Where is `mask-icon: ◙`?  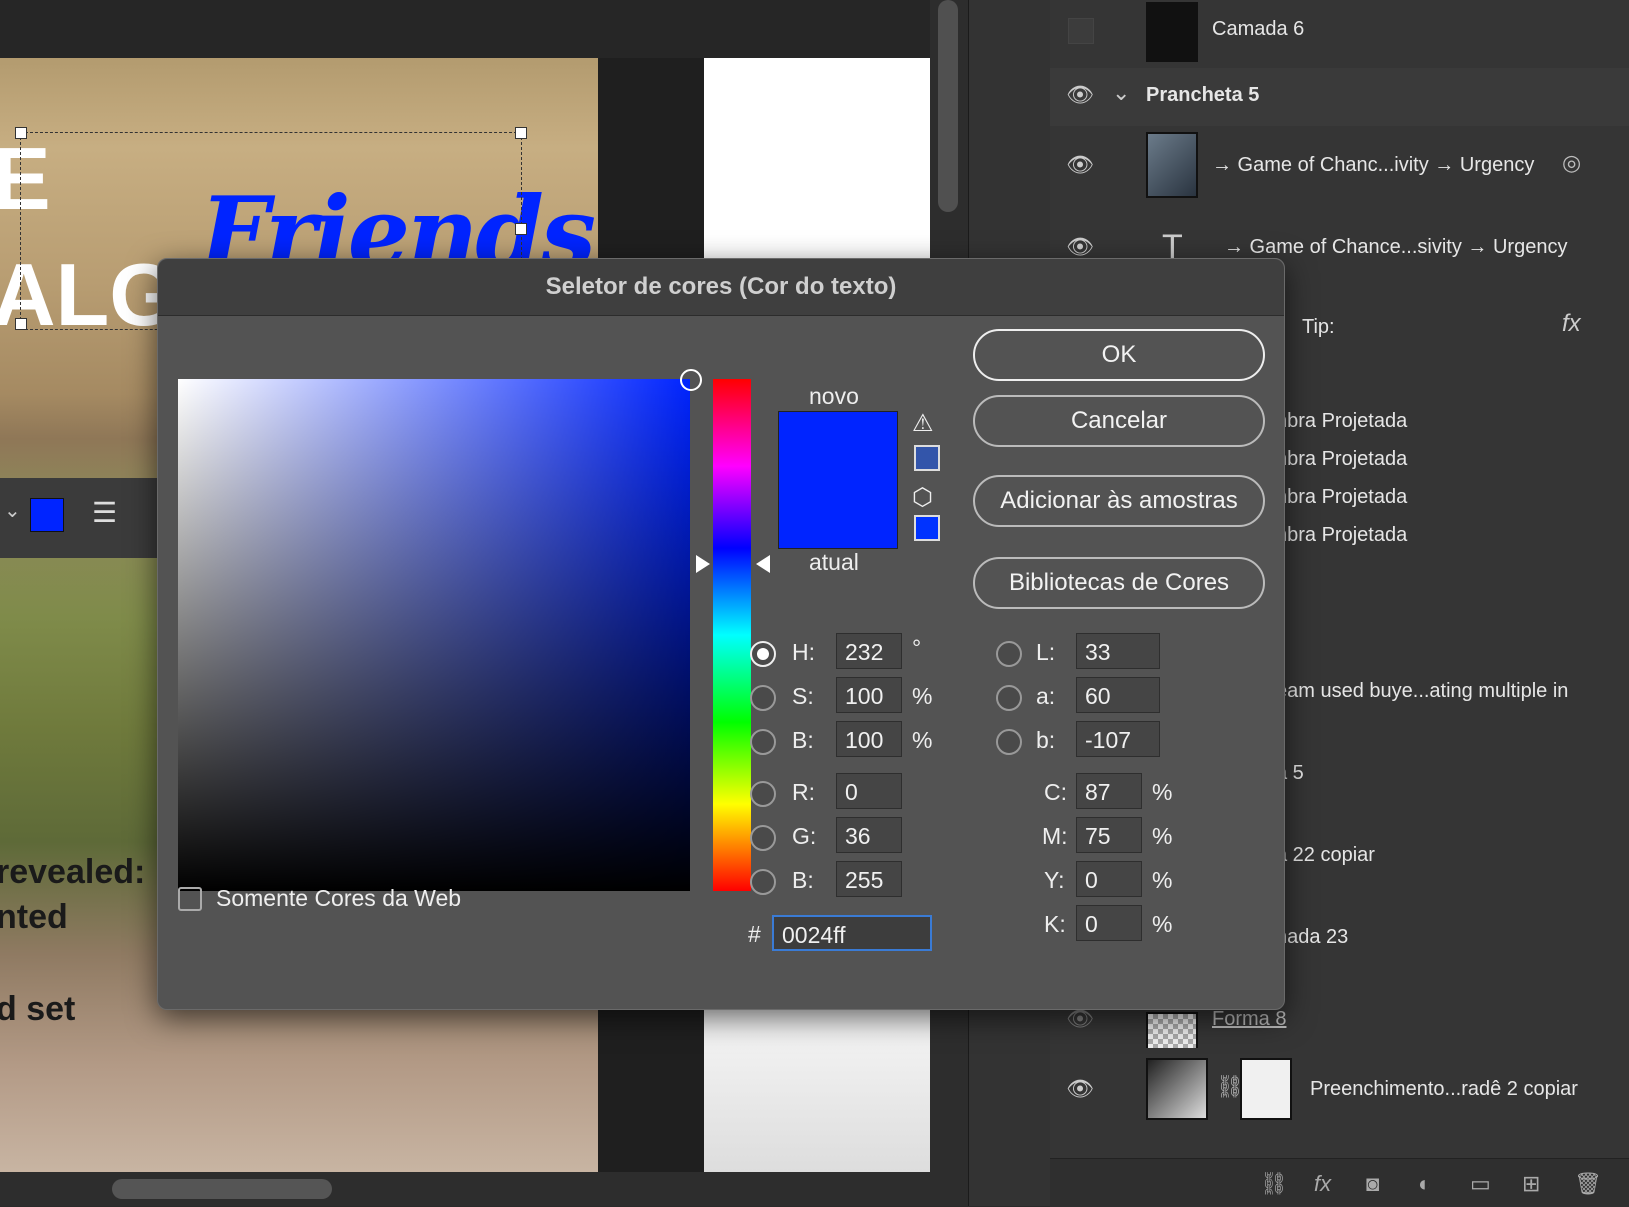
mask-icon: ◙ is located at coordinates (1372, 1184).